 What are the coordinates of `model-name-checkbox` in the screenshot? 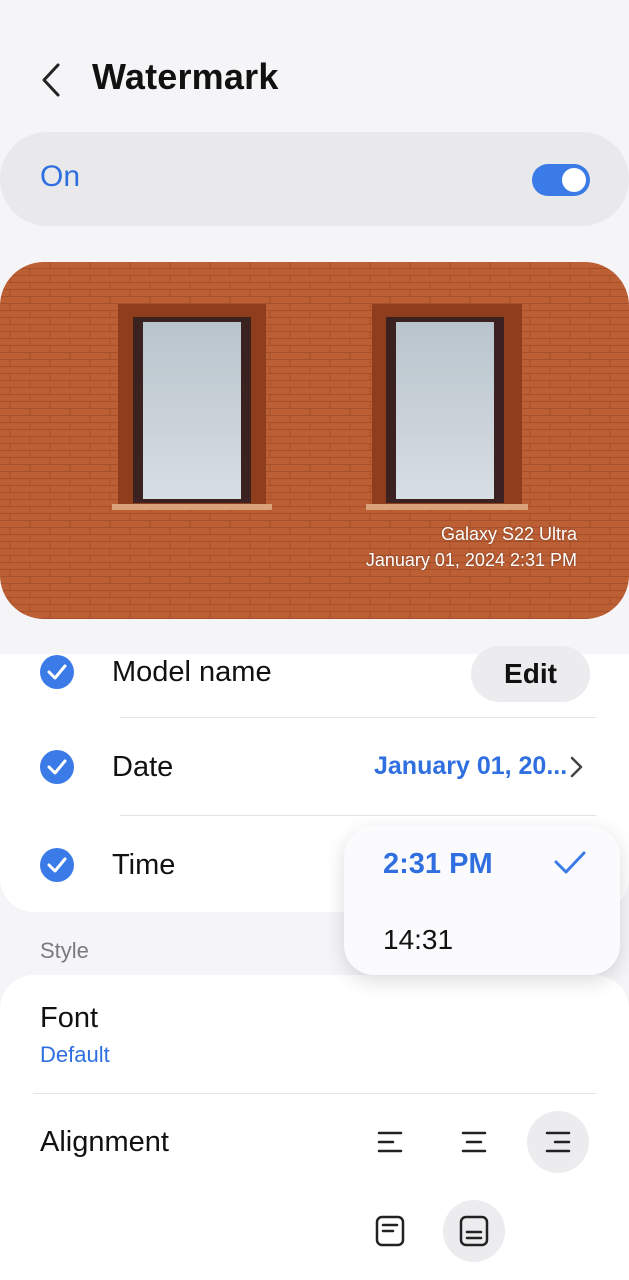 It's located at (57, 672).